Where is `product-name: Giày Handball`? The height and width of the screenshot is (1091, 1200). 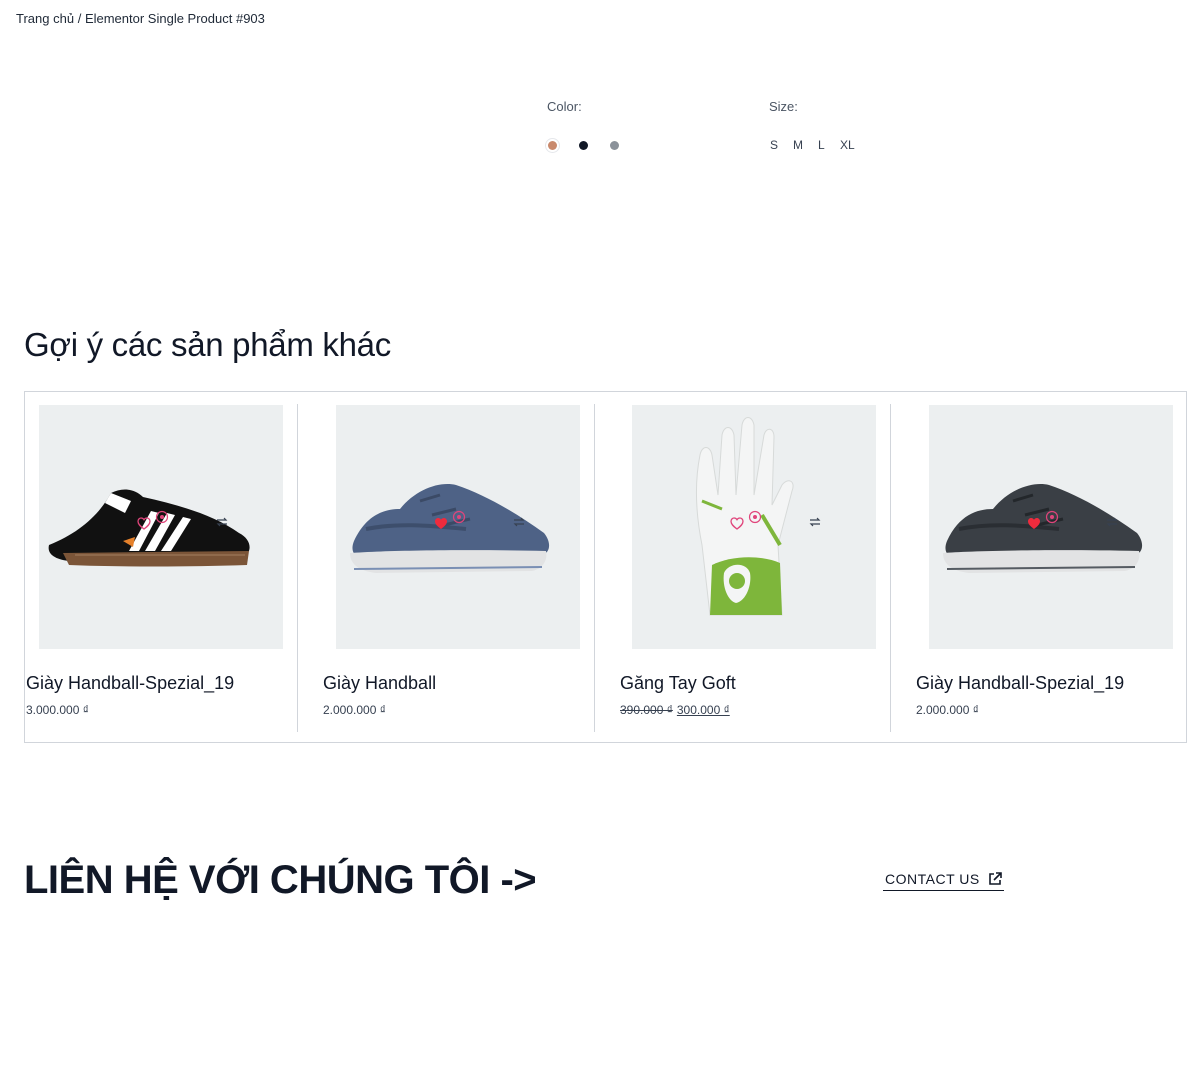 product-name: Giày Handball is located at coordinates (379, 683).